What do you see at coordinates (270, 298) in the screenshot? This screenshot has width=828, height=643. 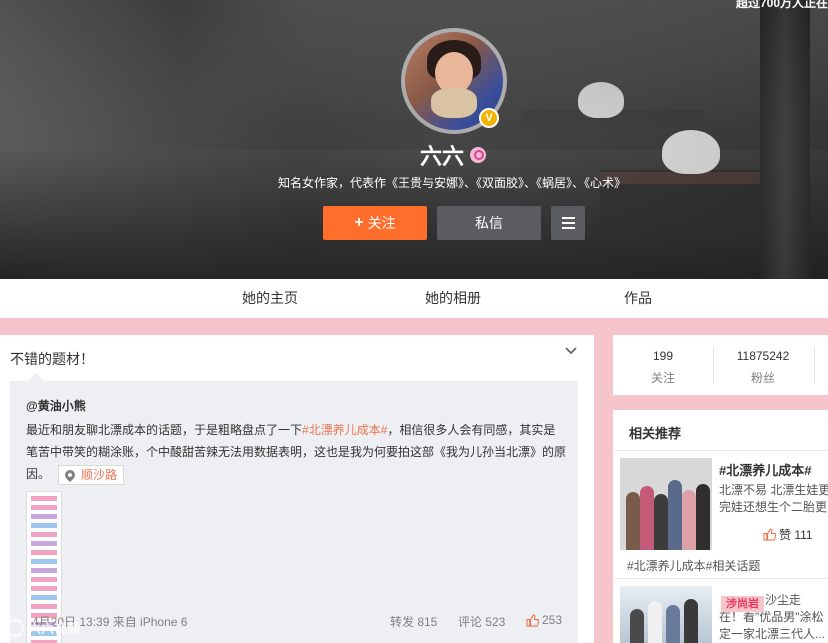 I see `tab-home: 她的主页` at bounding box center [270, 298].